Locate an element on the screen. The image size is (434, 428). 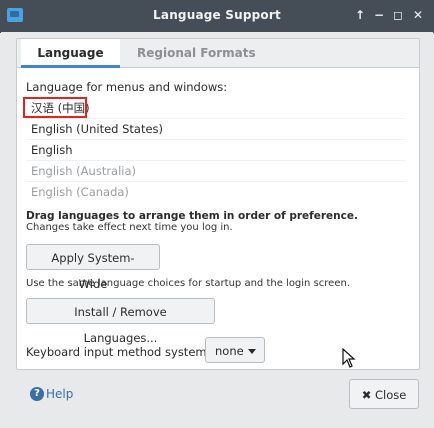
highlight-box is located at coordinates (55, 107).